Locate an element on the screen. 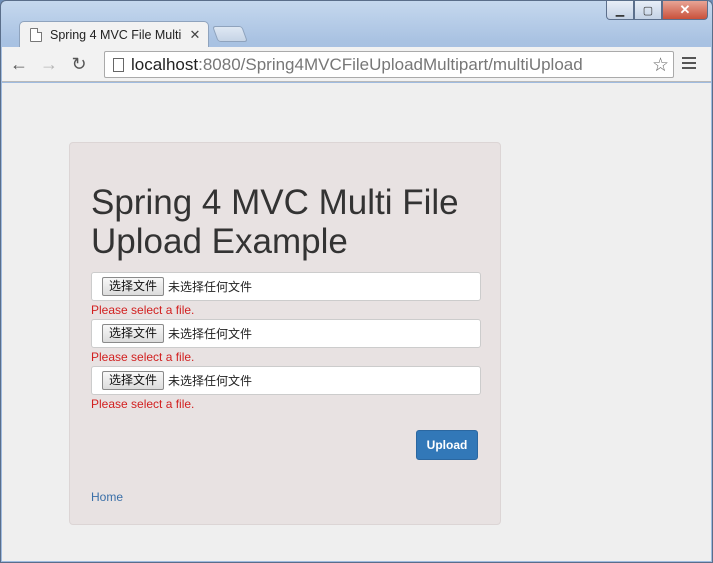 The height and width of the screenshot is (563, 713). back-icon: ← is located at coordinates (19, 64).